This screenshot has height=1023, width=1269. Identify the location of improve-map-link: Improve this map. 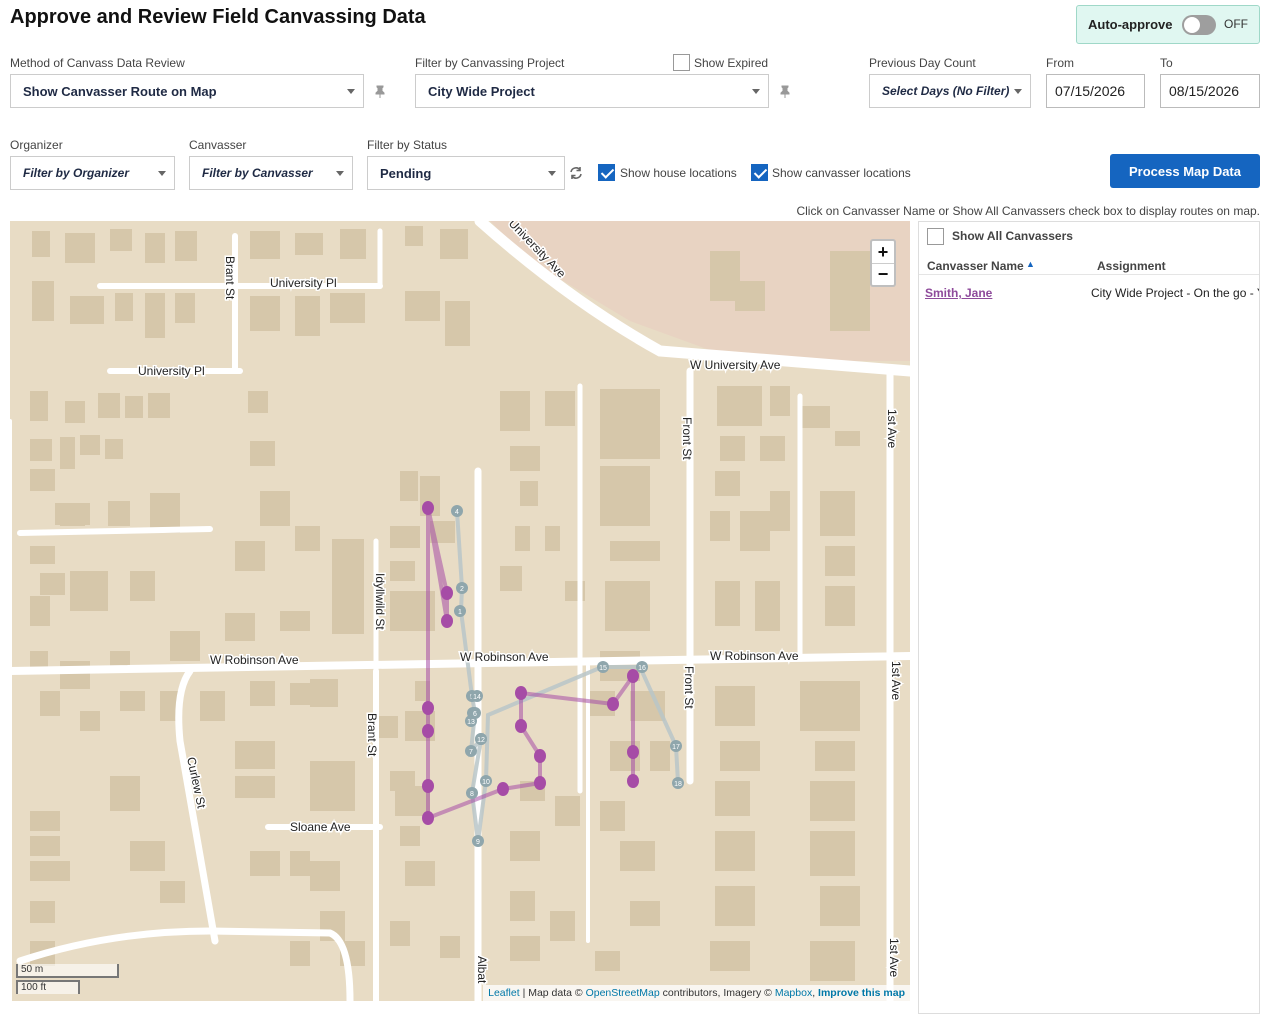
(861, 993).